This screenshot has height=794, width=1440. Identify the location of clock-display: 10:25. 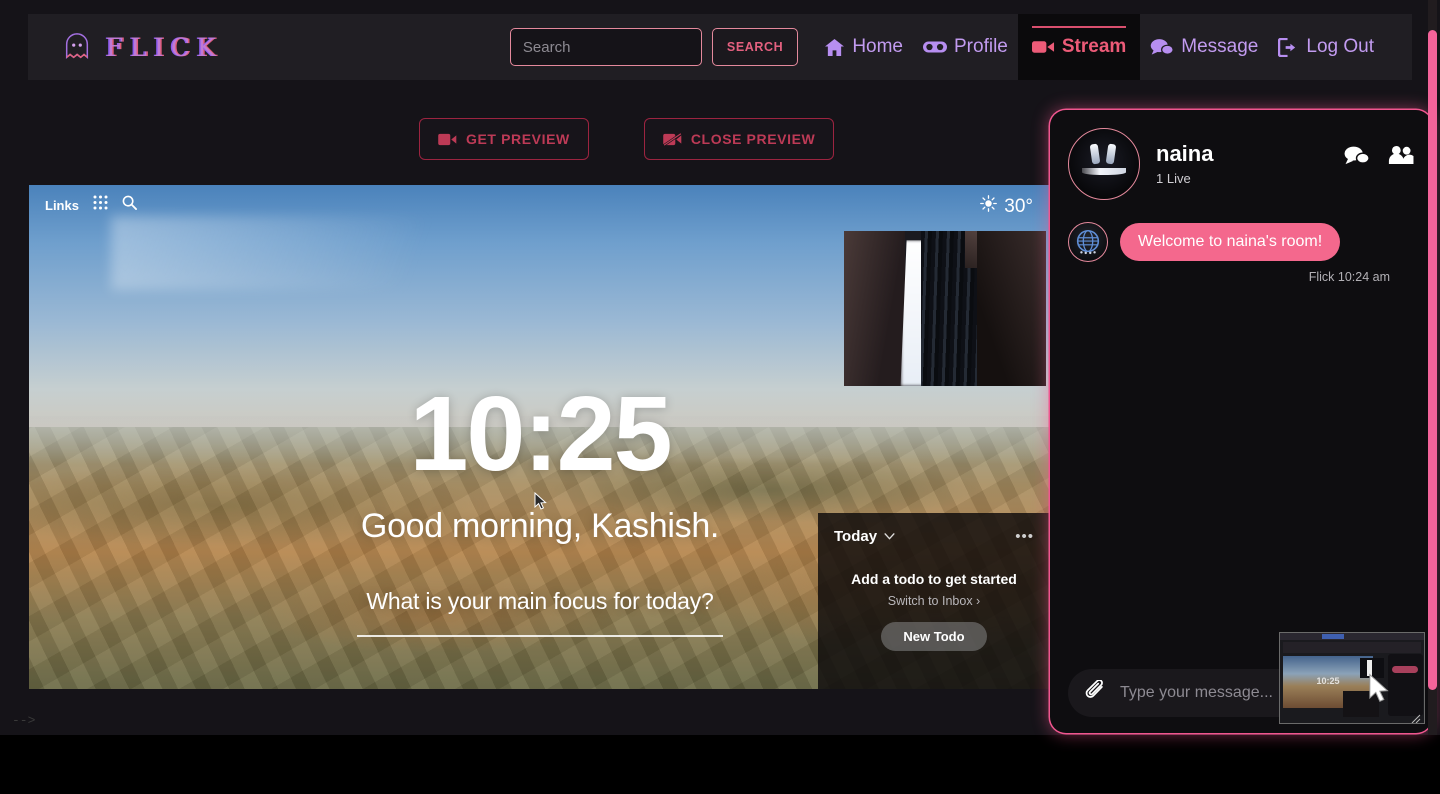
(540, 434).